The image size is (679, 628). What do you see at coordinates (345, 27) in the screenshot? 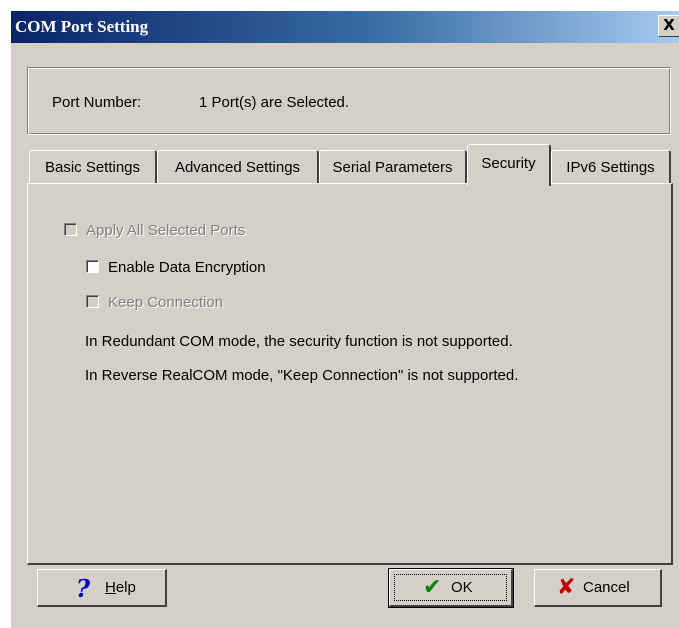
I see `title-bar: COM Port Setting X` at bounding box center [345, 27].